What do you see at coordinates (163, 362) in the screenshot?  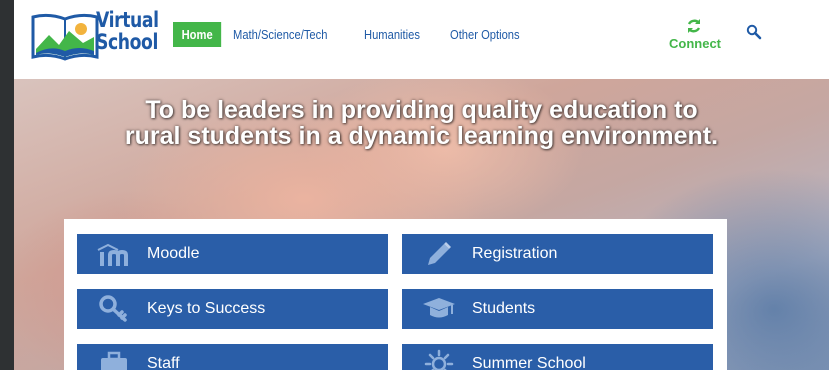 I see `tile-staff-label: Staff` at bounding box center [163, 362].